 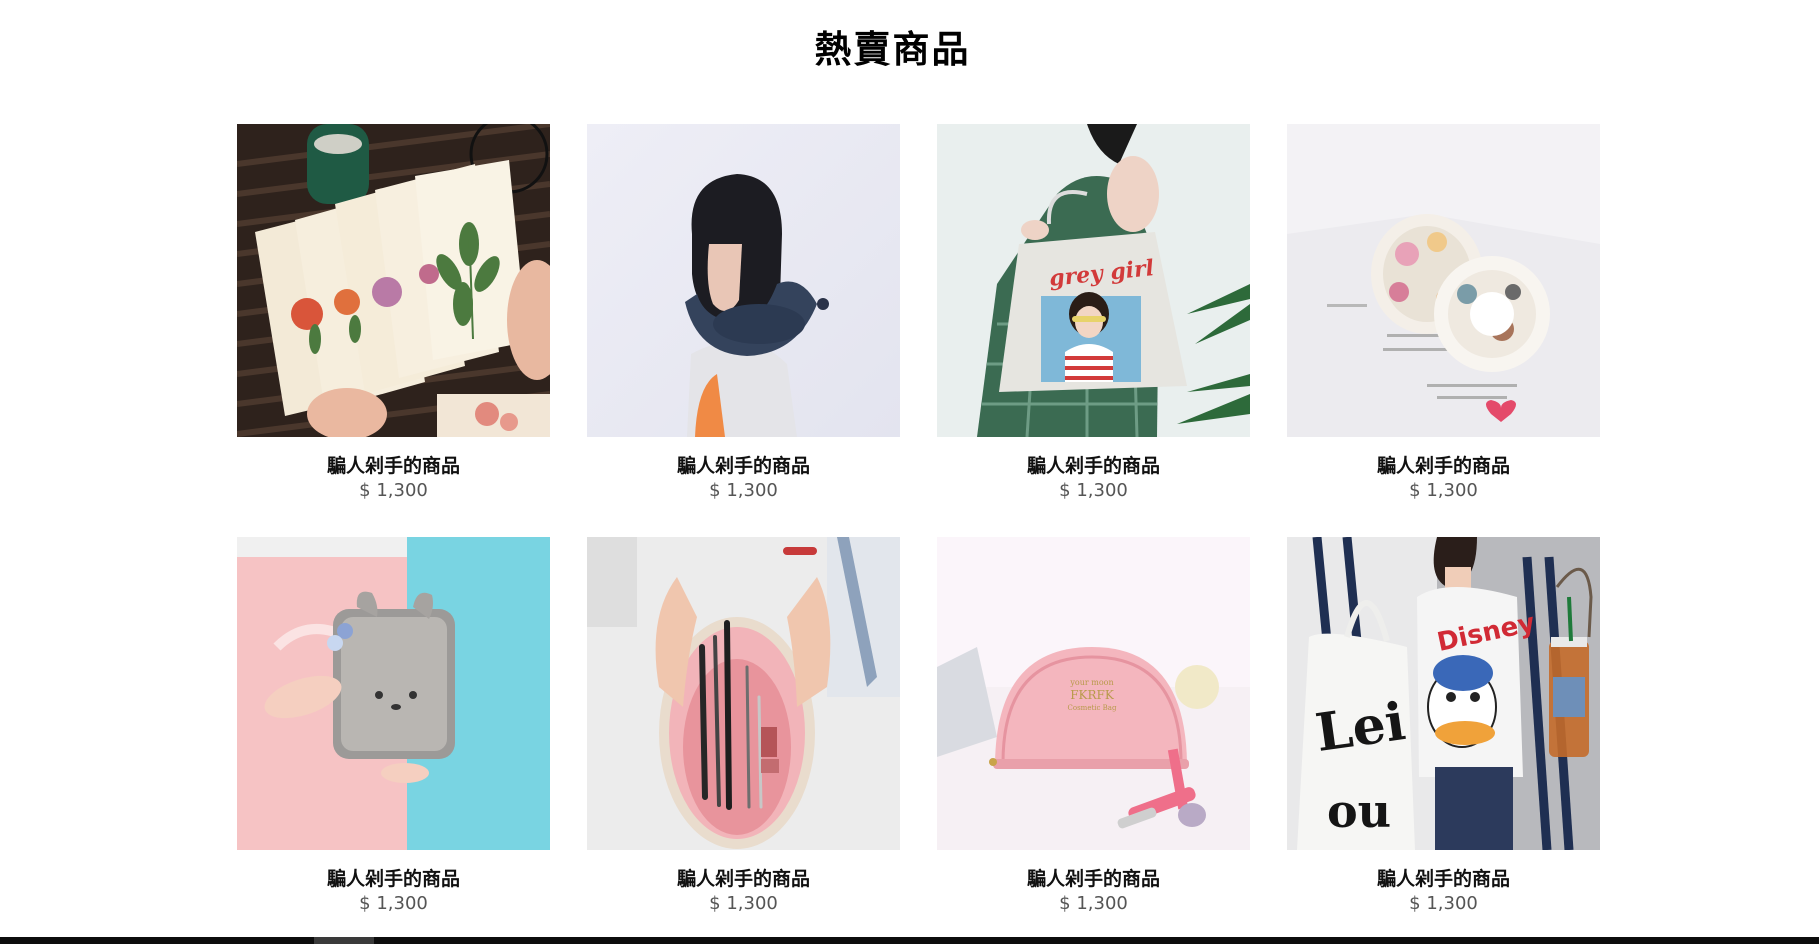 What do you see at coordinates (892, 49) in the screenshot?
I see `section-title: 熱賣商品` at bounding box center [892, 49].